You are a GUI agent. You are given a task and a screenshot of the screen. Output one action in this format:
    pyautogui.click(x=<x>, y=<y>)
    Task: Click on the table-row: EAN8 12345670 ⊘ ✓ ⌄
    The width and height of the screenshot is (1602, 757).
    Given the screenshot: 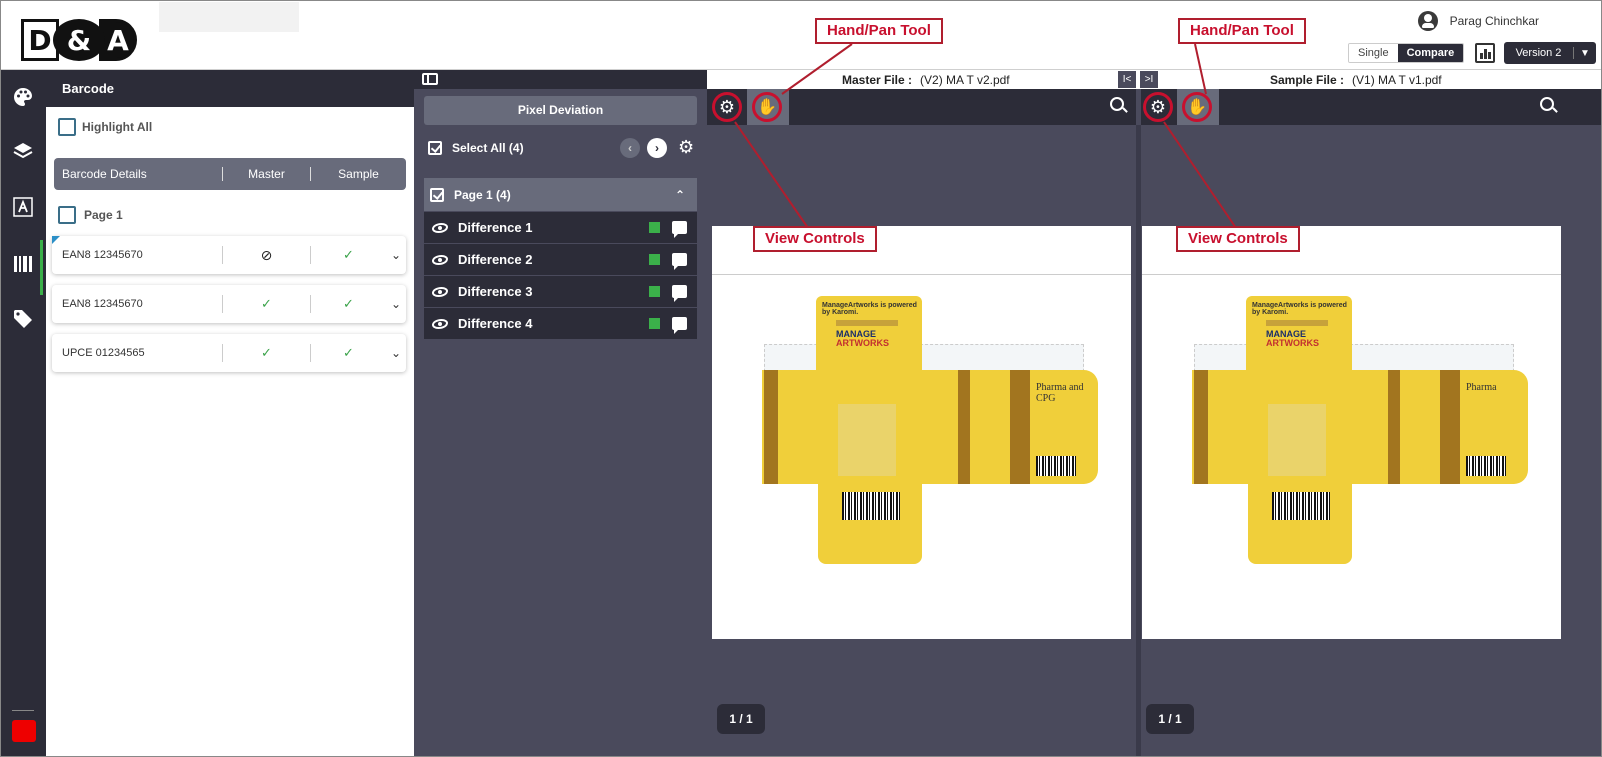 What is the action you would take?
    pyautogui.click(x=229, y=255)
    